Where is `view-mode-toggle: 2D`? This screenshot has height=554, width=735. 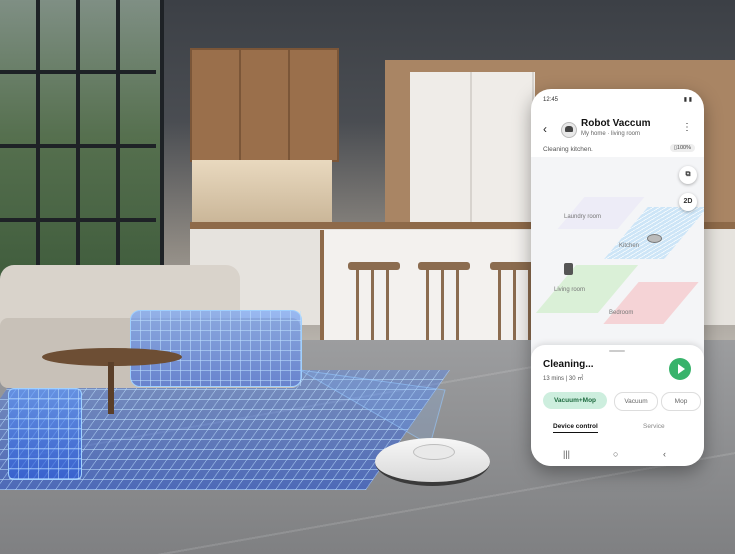 view-mode-toggle: 2D is located at coordinates (688, 202).